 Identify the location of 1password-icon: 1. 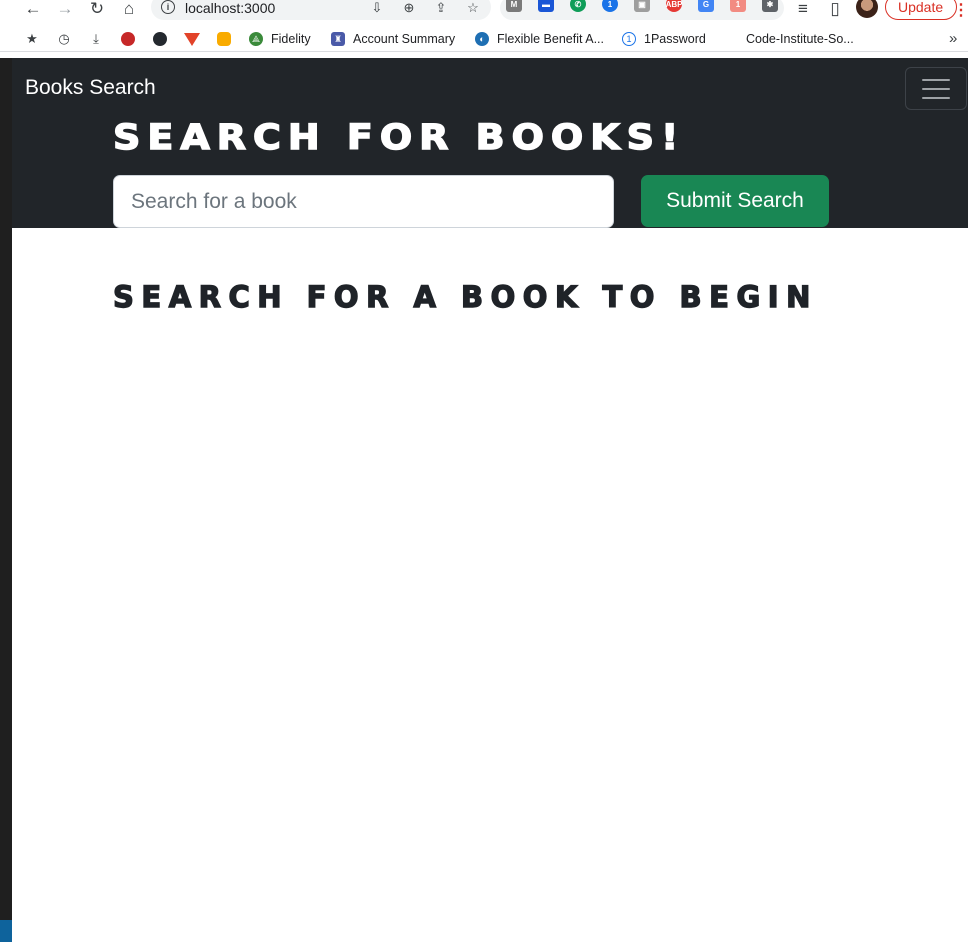
(629, 39).